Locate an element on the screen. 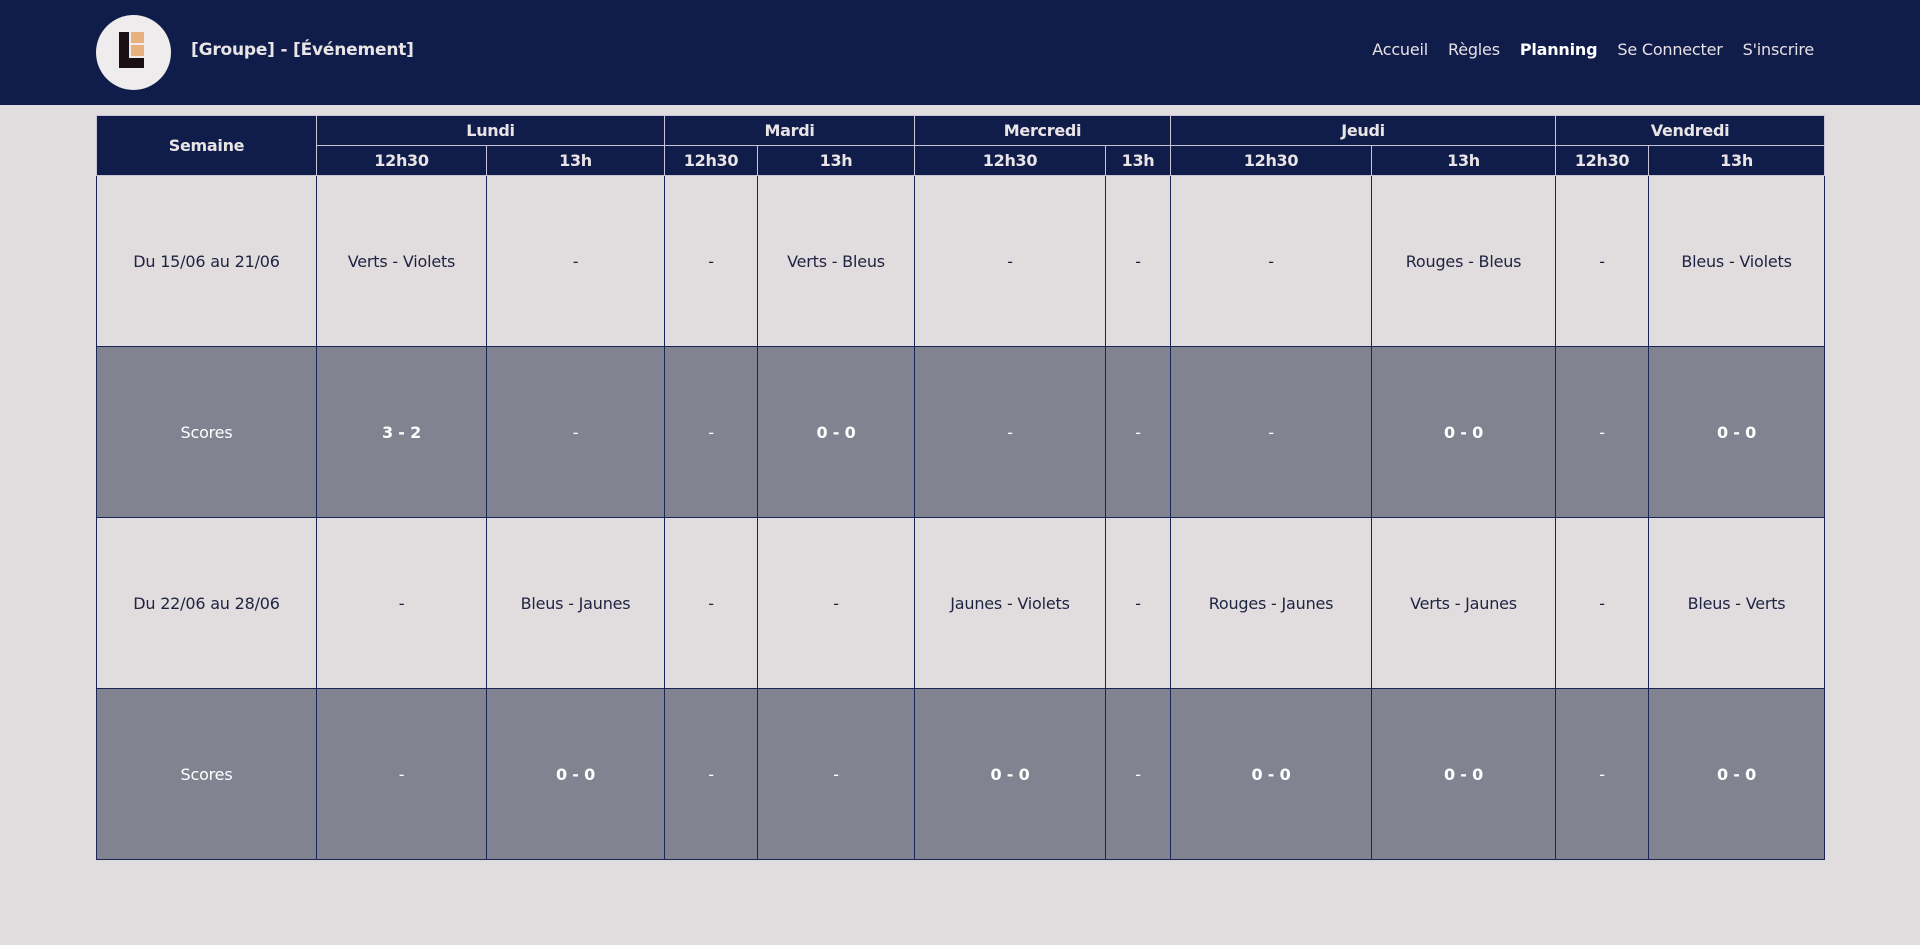 Image resolution: width=1920 pixels, height=945 pixels. day-header-lundi: Lundi is located at coordinates (490, 130).